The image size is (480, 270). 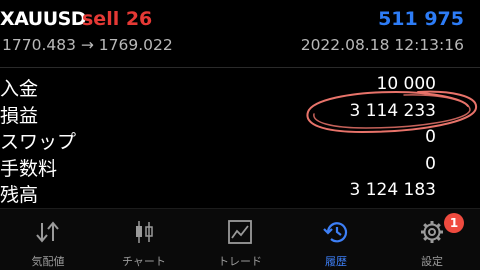 I want to click on tab-chart: チャート, so click(x=144, y=239).